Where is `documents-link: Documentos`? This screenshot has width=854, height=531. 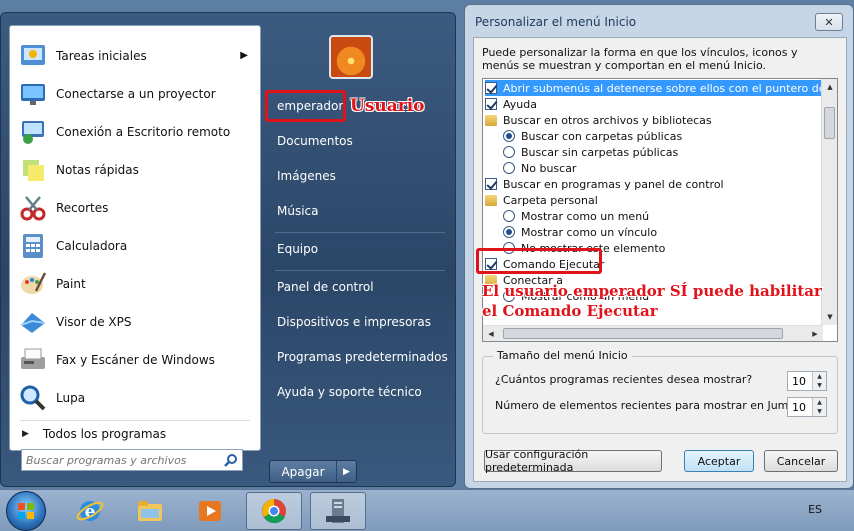
documents-link: Documentos is located at coordinates (361, 141).